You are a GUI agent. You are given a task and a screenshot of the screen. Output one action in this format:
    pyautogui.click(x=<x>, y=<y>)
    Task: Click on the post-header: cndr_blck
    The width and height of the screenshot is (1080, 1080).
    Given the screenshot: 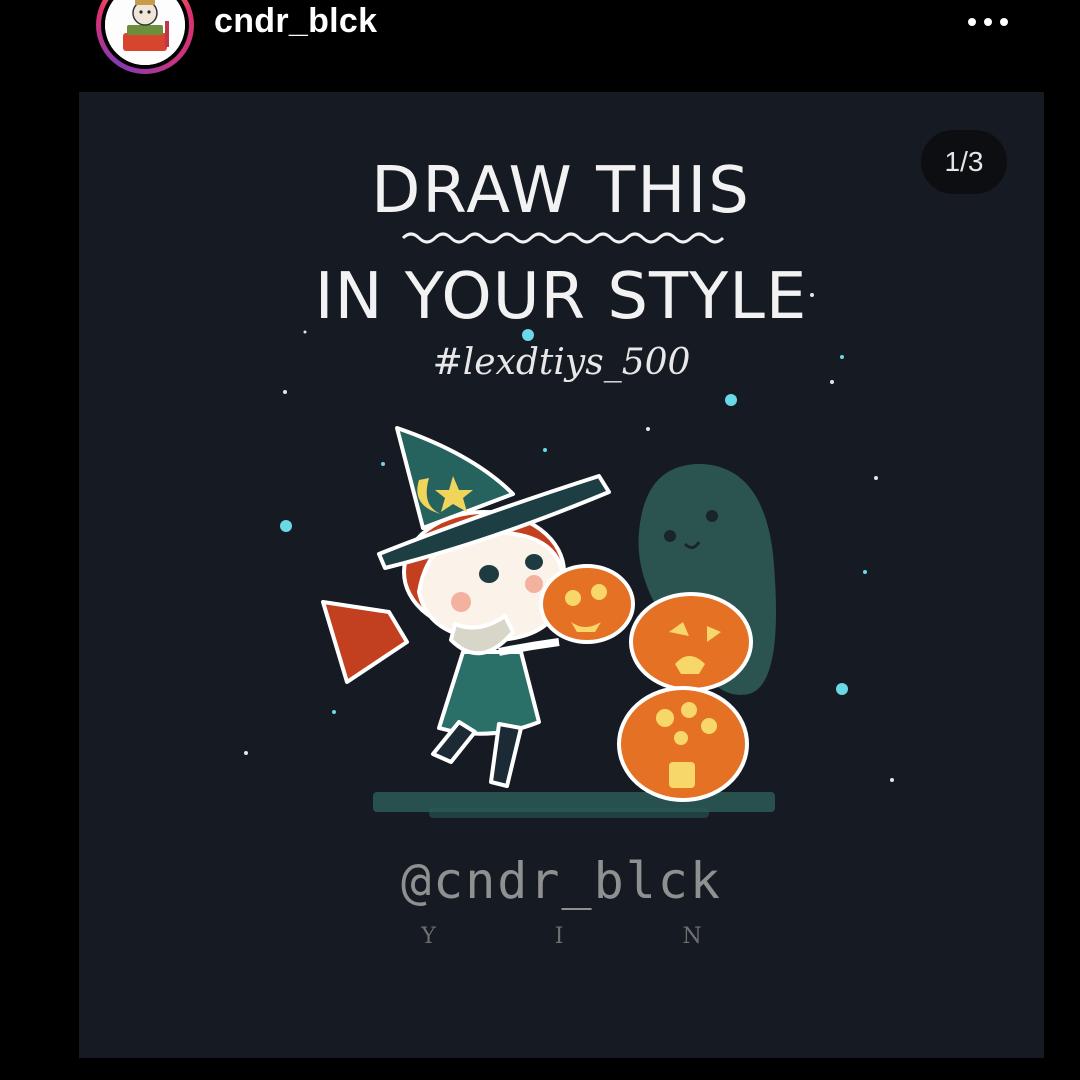 What is the action you would take?
    pyautogui.click(x=540, y=45)
    